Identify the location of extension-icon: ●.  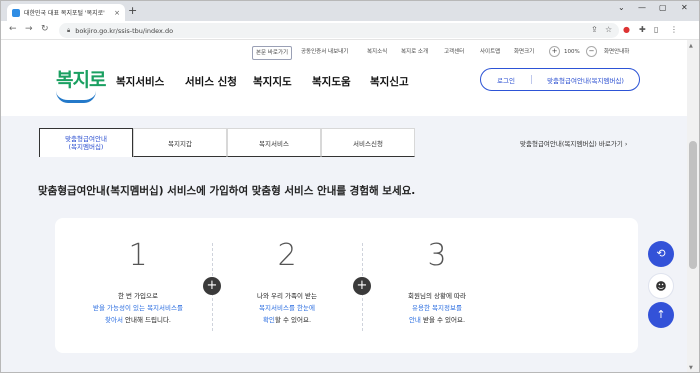
(626, 29).